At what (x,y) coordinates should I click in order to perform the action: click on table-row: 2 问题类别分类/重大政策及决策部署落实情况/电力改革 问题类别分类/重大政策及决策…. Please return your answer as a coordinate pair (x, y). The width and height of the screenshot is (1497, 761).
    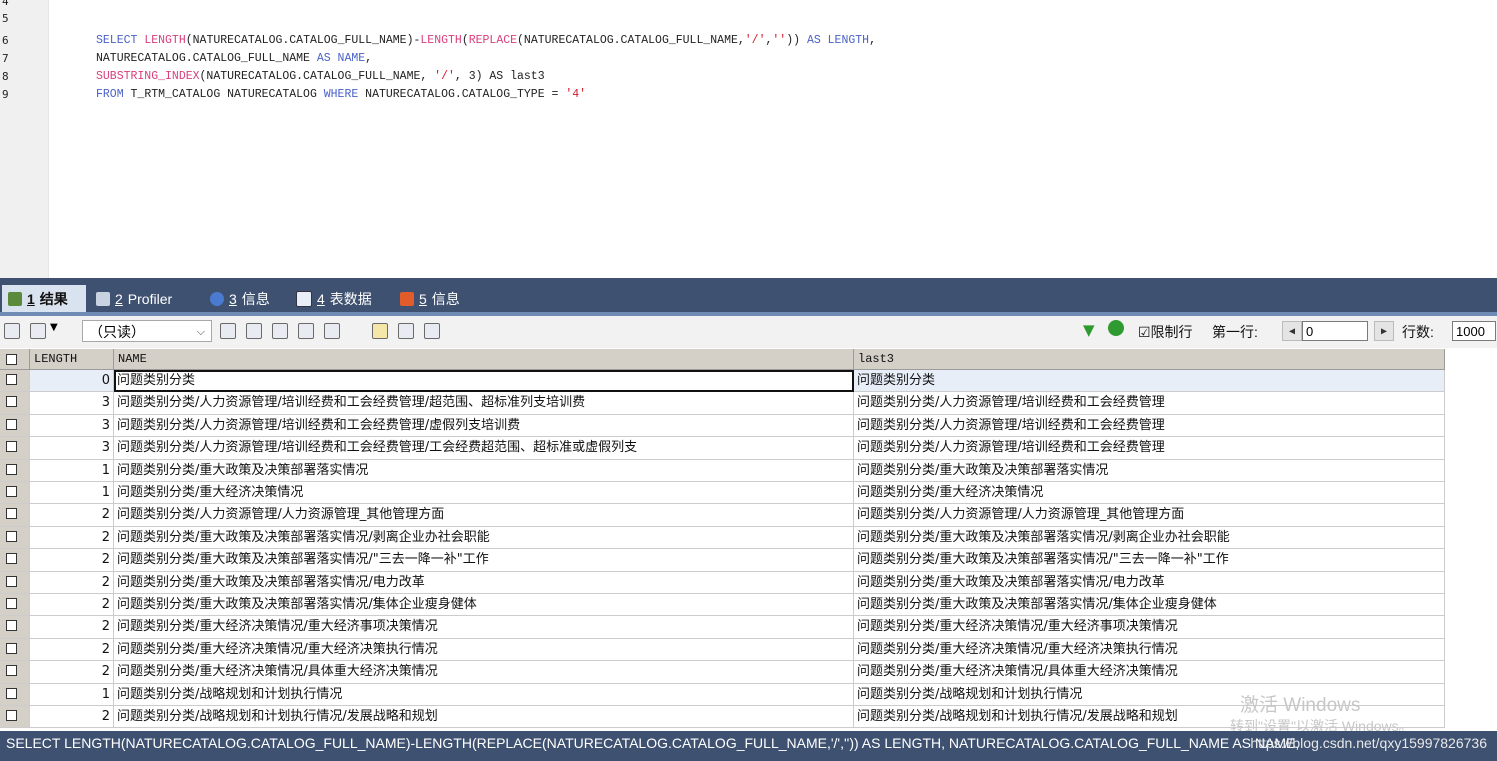
    Looking at the image, I should click on (722, 582).